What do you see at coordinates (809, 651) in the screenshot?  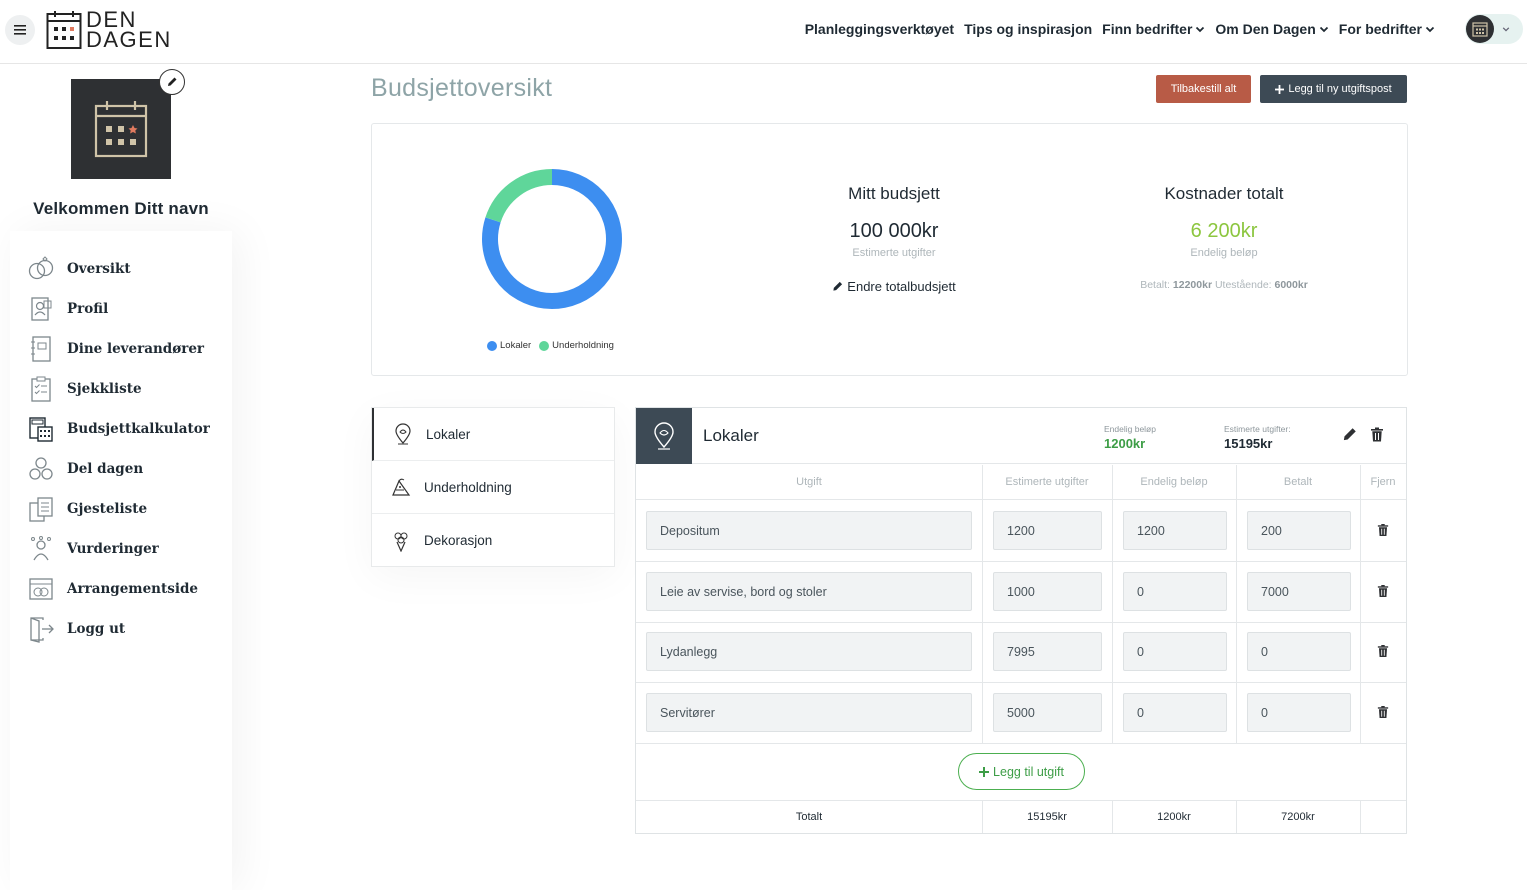 I see `expense-name-input: Lydanlegg` at bounding box center [809, 651].